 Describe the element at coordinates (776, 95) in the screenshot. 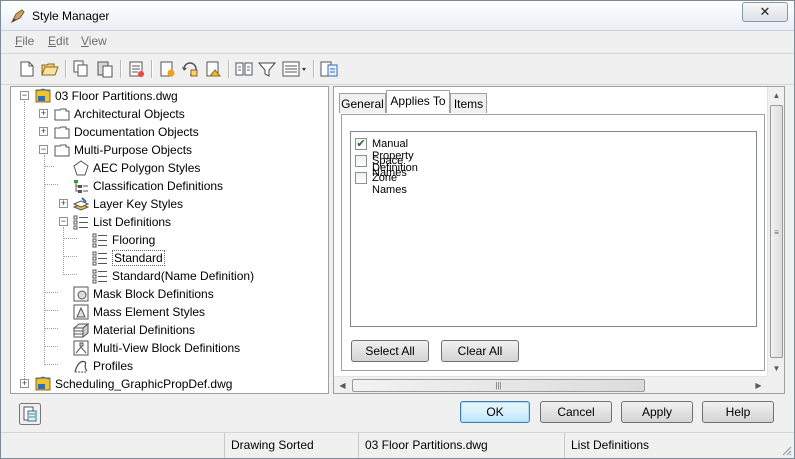

I see `scroll-up-icon: ▲` at that location.